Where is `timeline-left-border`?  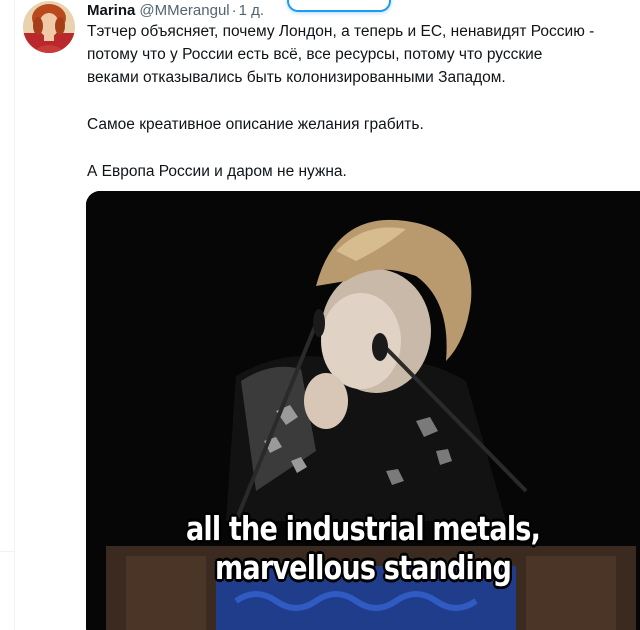
timeline-left-border is located at coordinates (14, 315).